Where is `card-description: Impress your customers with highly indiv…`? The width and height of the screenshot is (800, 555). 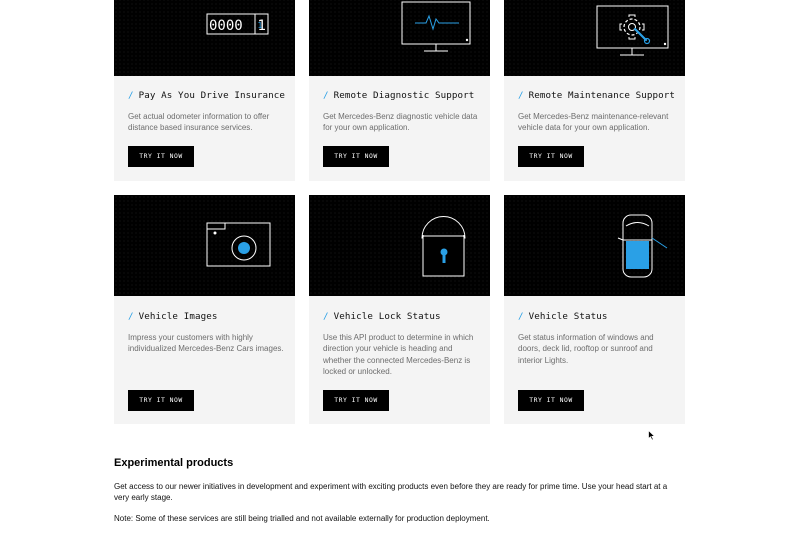 card-description: Impress your customers with highly indiv… is located at coordinates (206, 343).